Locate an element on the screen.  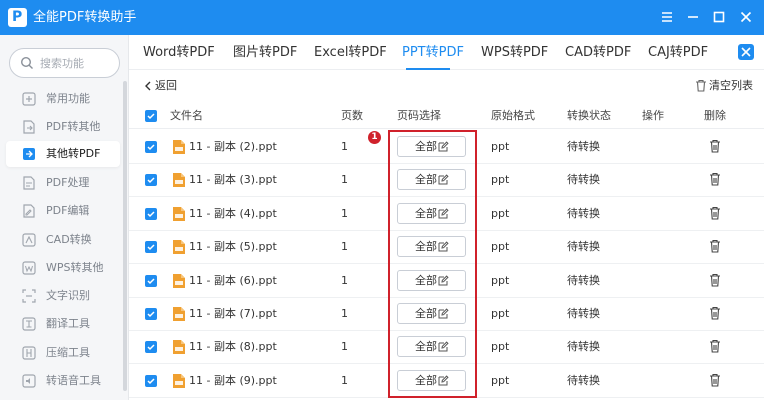
close-icon is located at coordinates (746, 52).